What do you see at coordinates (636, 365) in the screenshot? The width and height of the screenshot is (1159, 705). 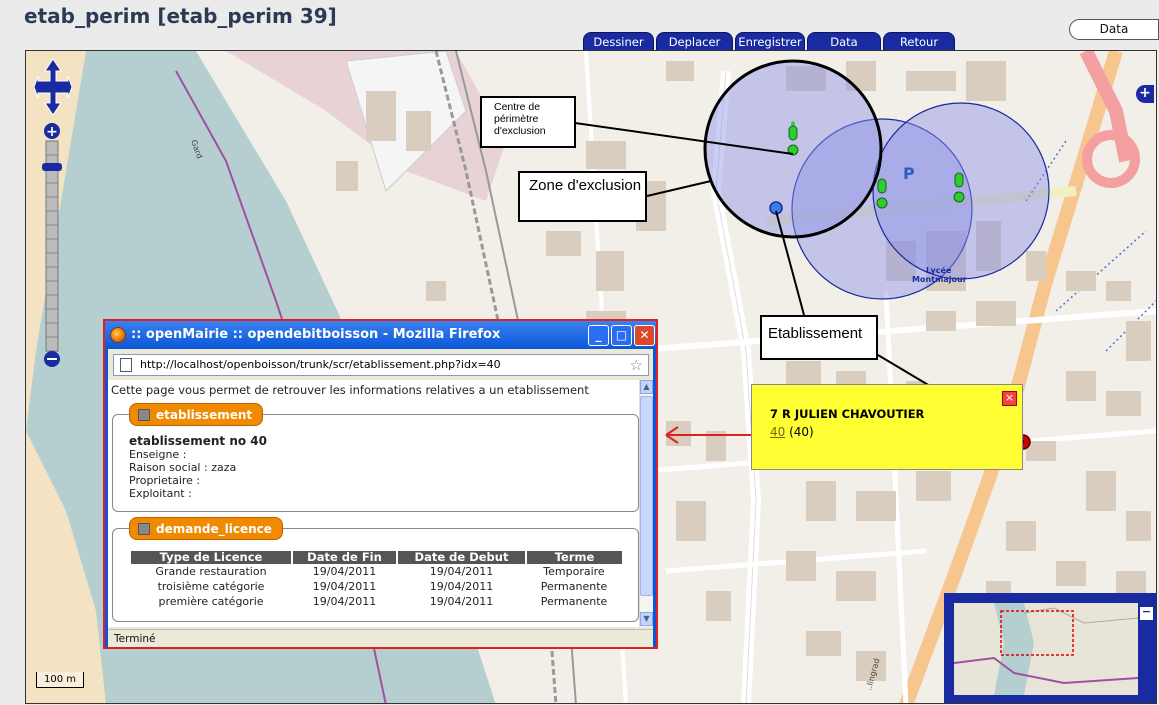 I see `bookmark-star-icon: ☆` at bounding box center [636, 365].